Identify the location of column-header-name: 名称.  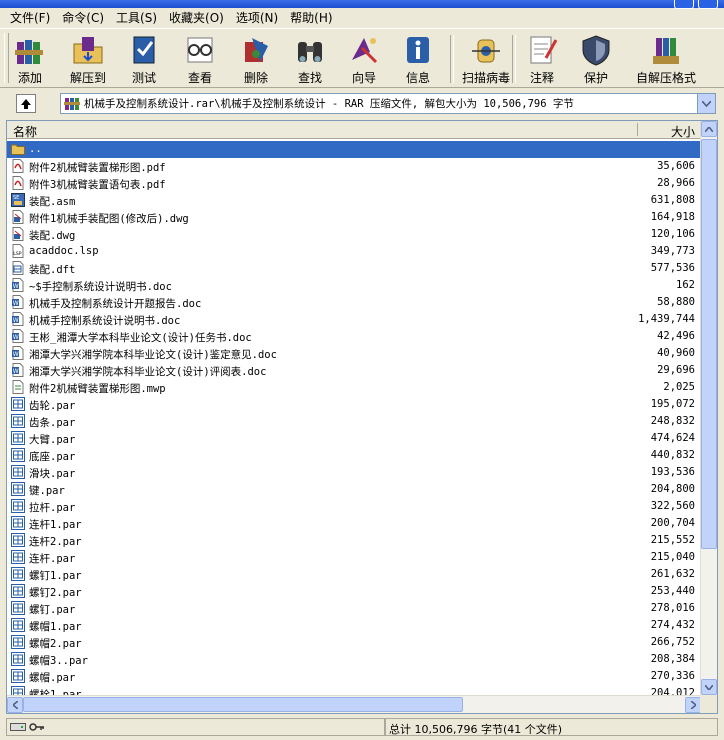
(25, 131).